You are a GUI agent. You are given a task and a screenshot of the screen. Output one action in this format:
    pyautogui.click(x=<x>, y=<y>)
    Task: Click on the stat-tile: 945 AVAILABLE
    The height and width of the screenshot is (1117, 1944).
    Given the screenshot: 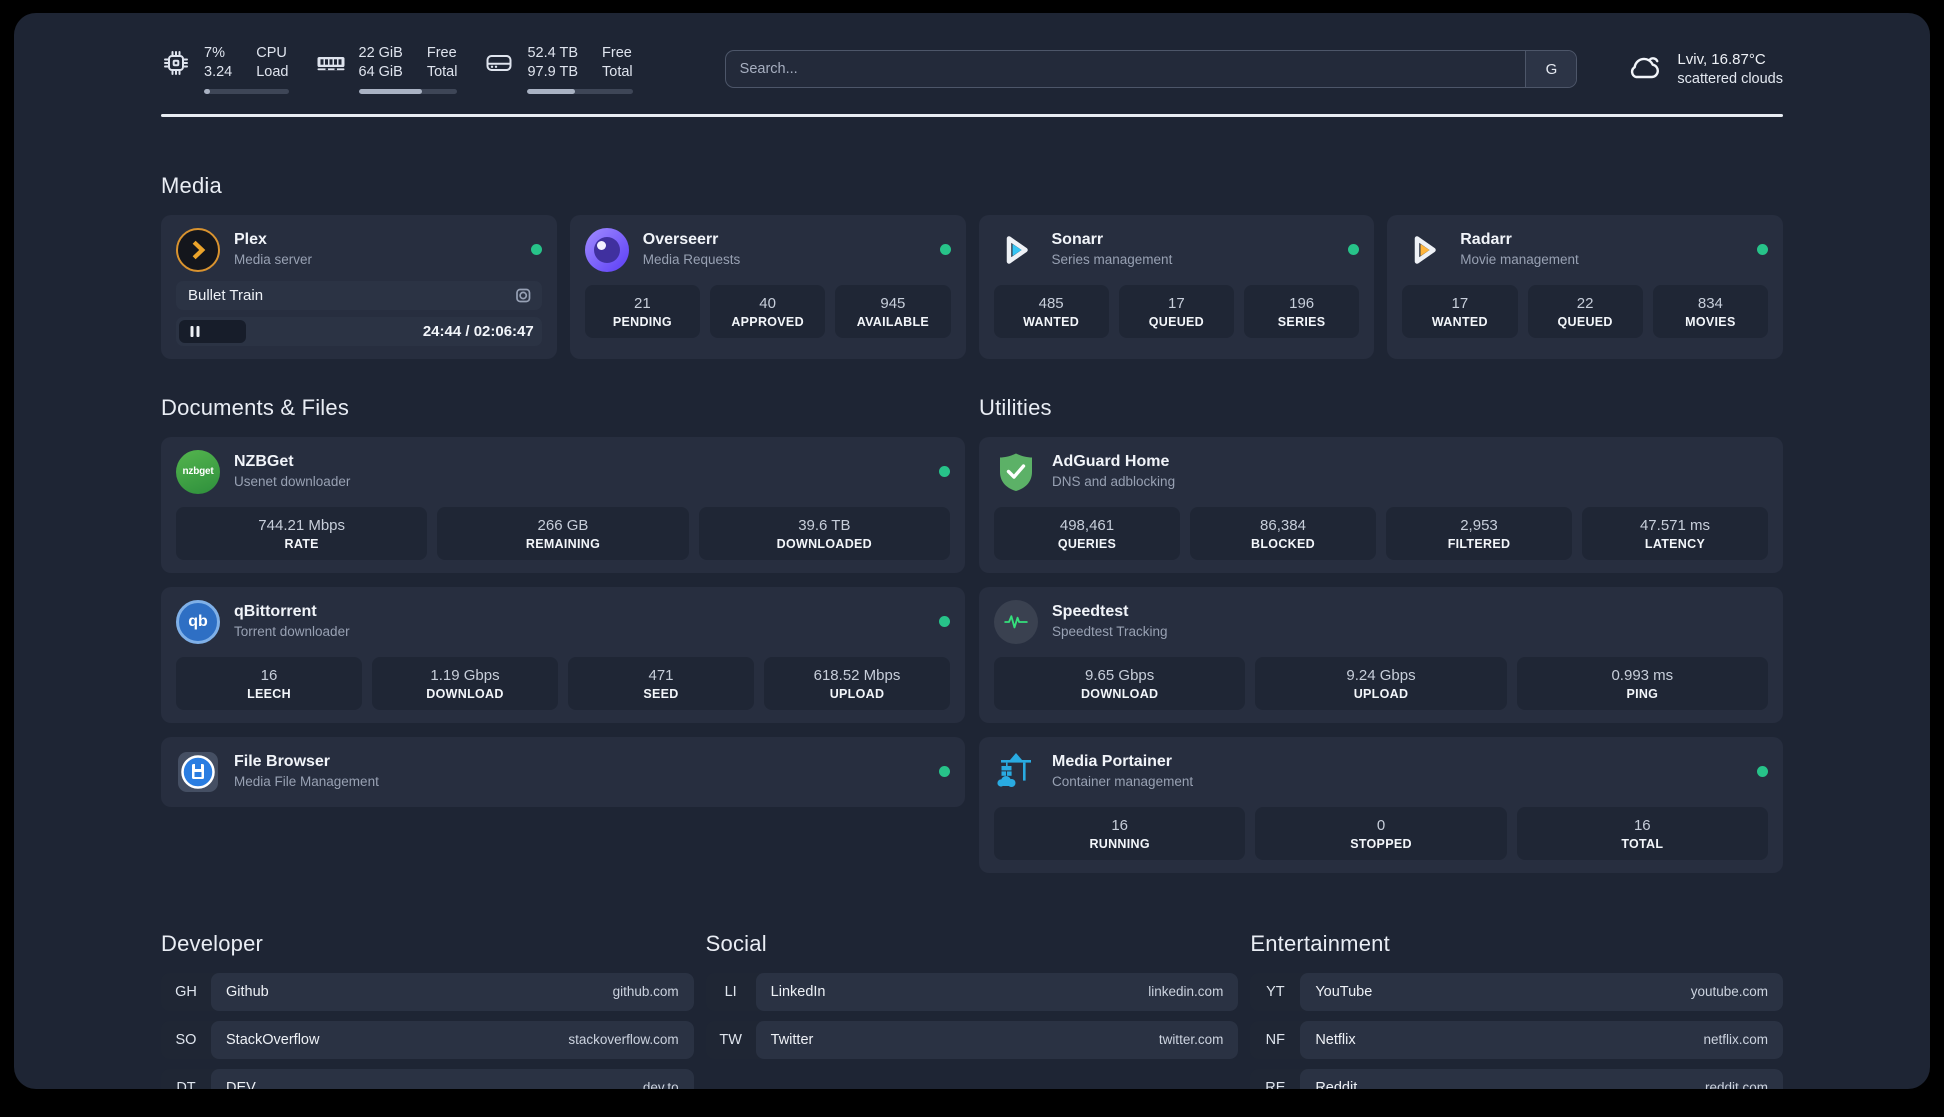 What is the action you would take?
    pyautogui.click(x=893, y=311)
    